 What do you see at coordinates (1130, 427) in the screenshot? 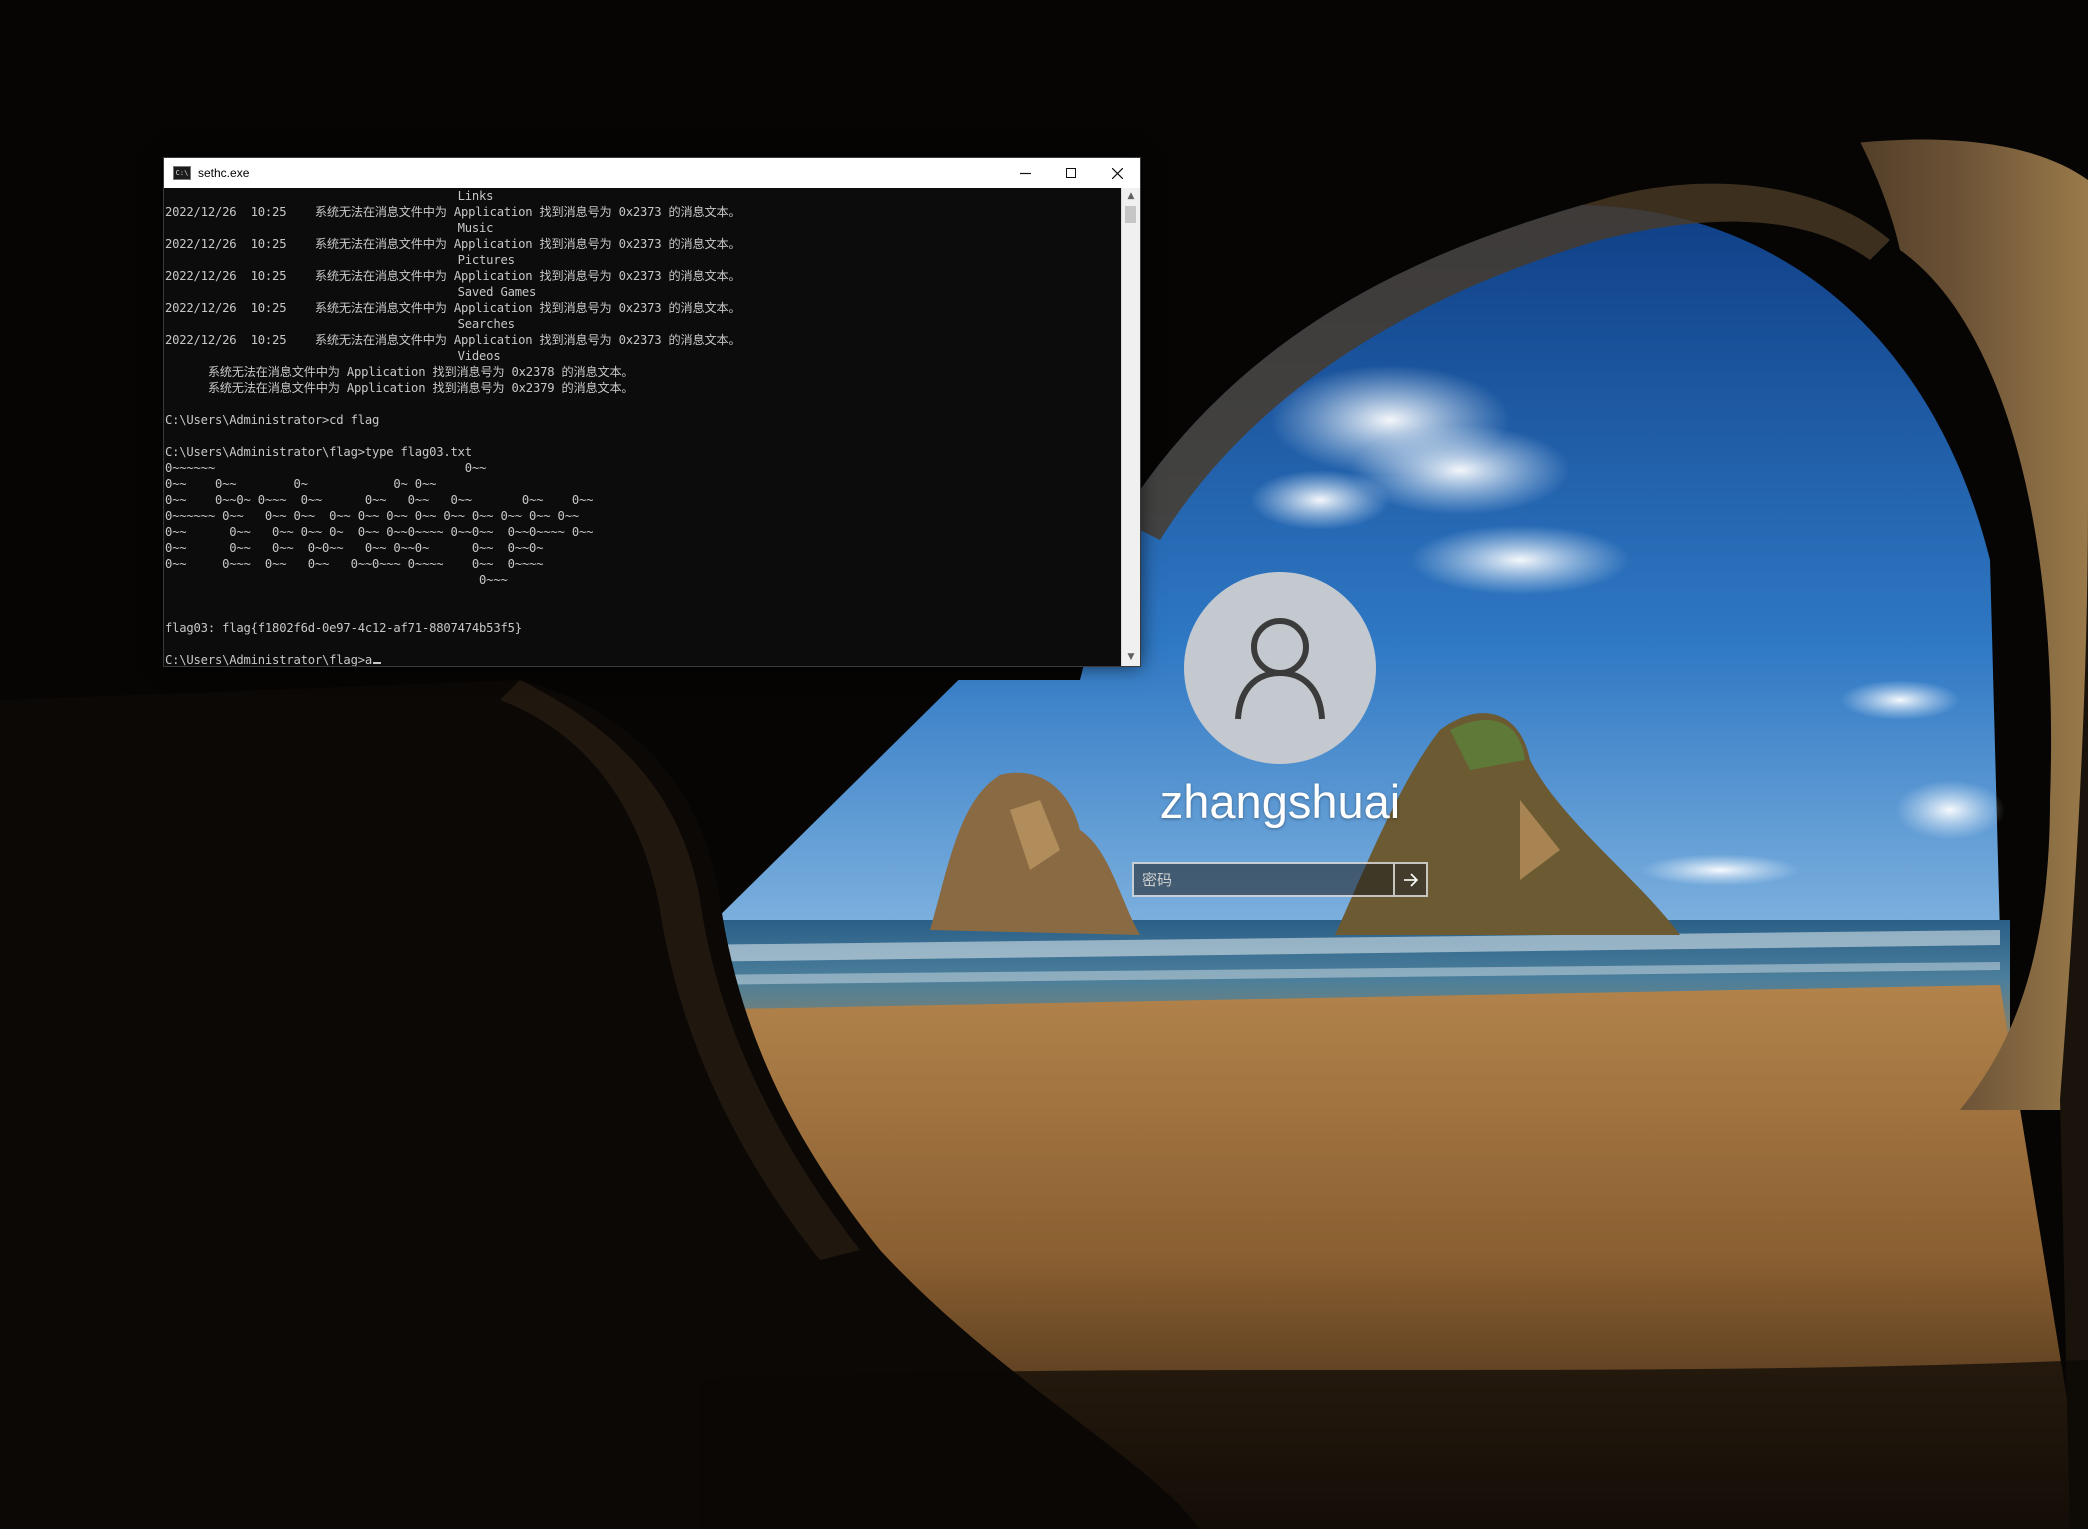
I see `console-scrollbar: ▲ ▼` at bounding box center [1130, 427].